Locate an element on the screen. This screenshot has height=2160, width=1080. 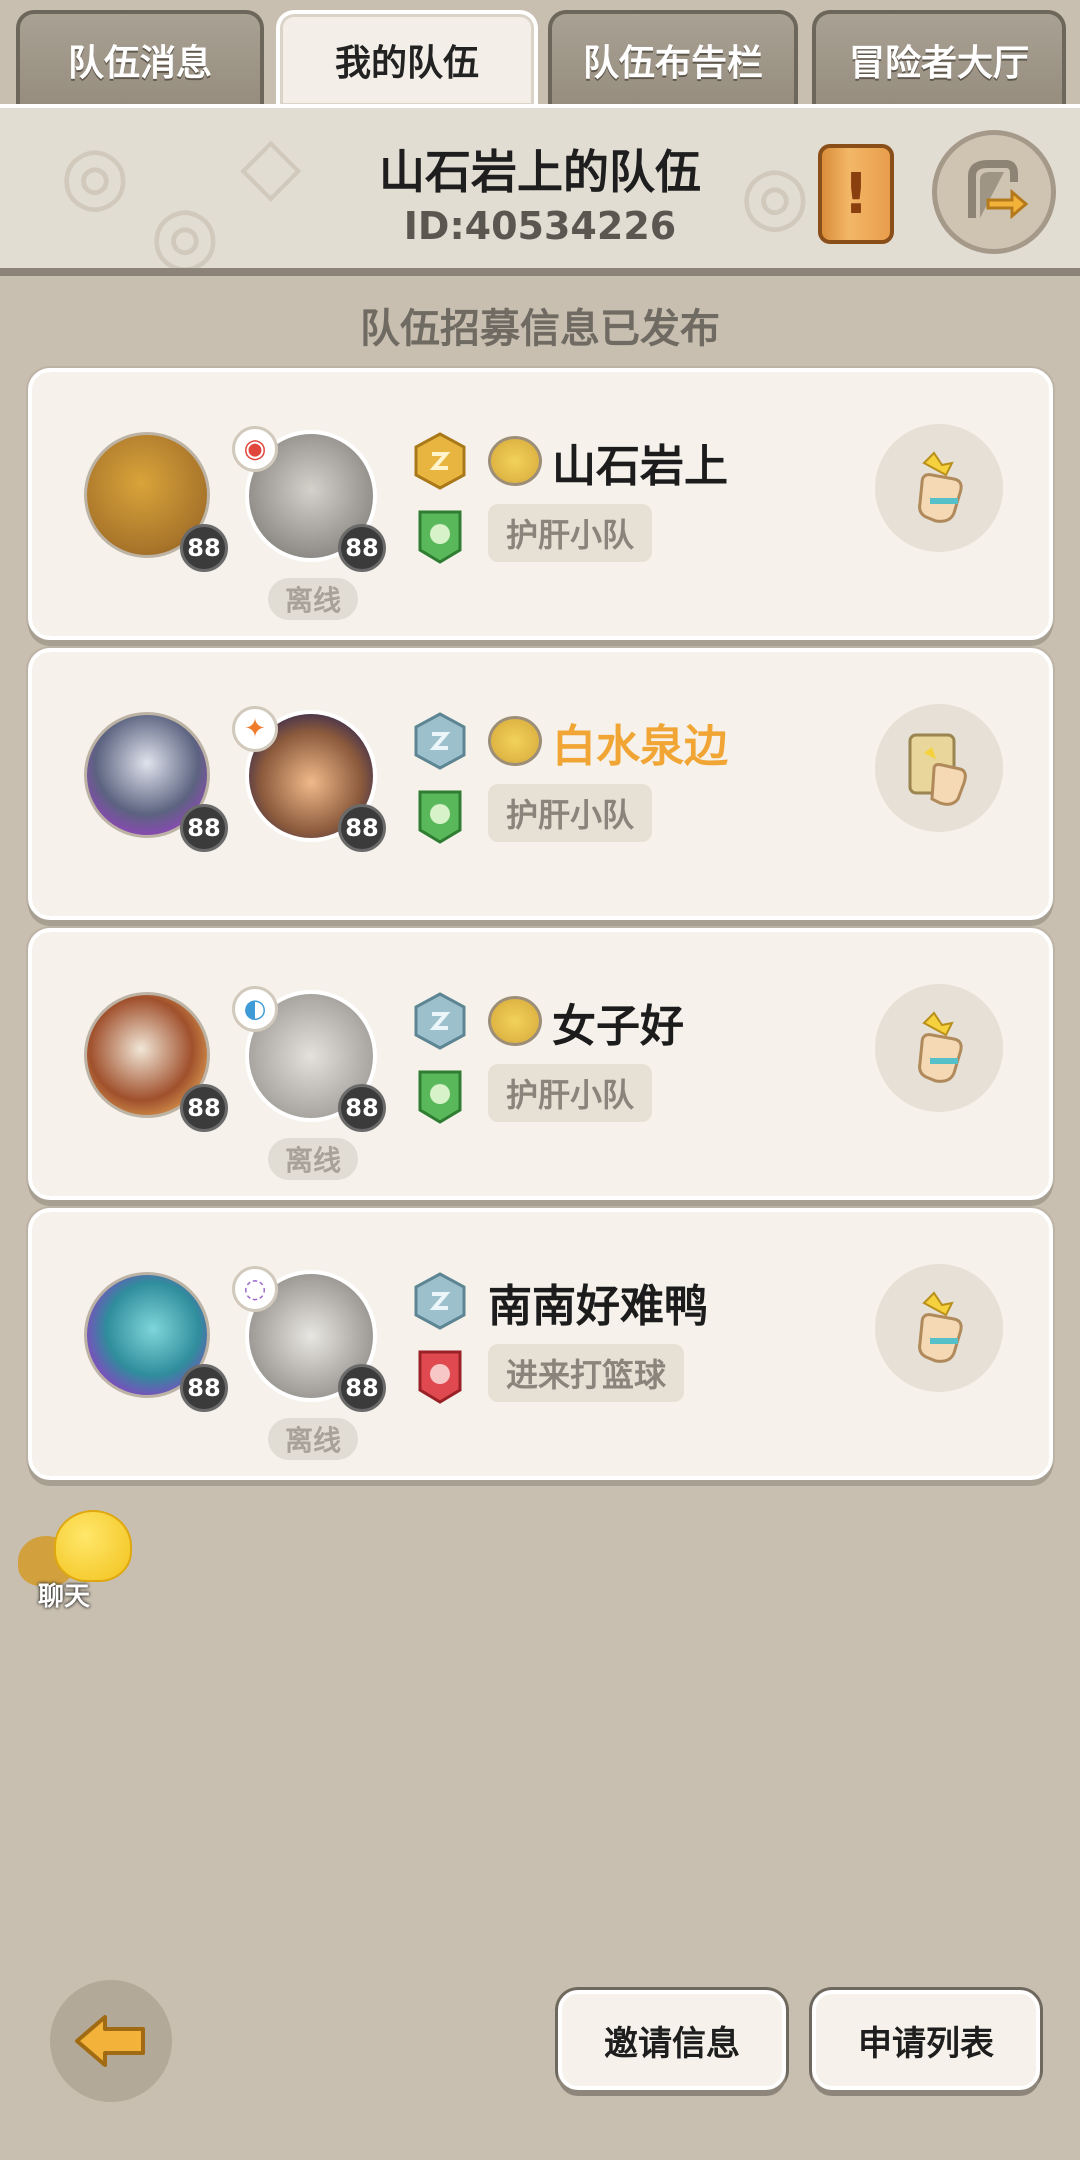
recruit-status-text: 队伍招募信息已发布 is located at coordinates (540, 329).